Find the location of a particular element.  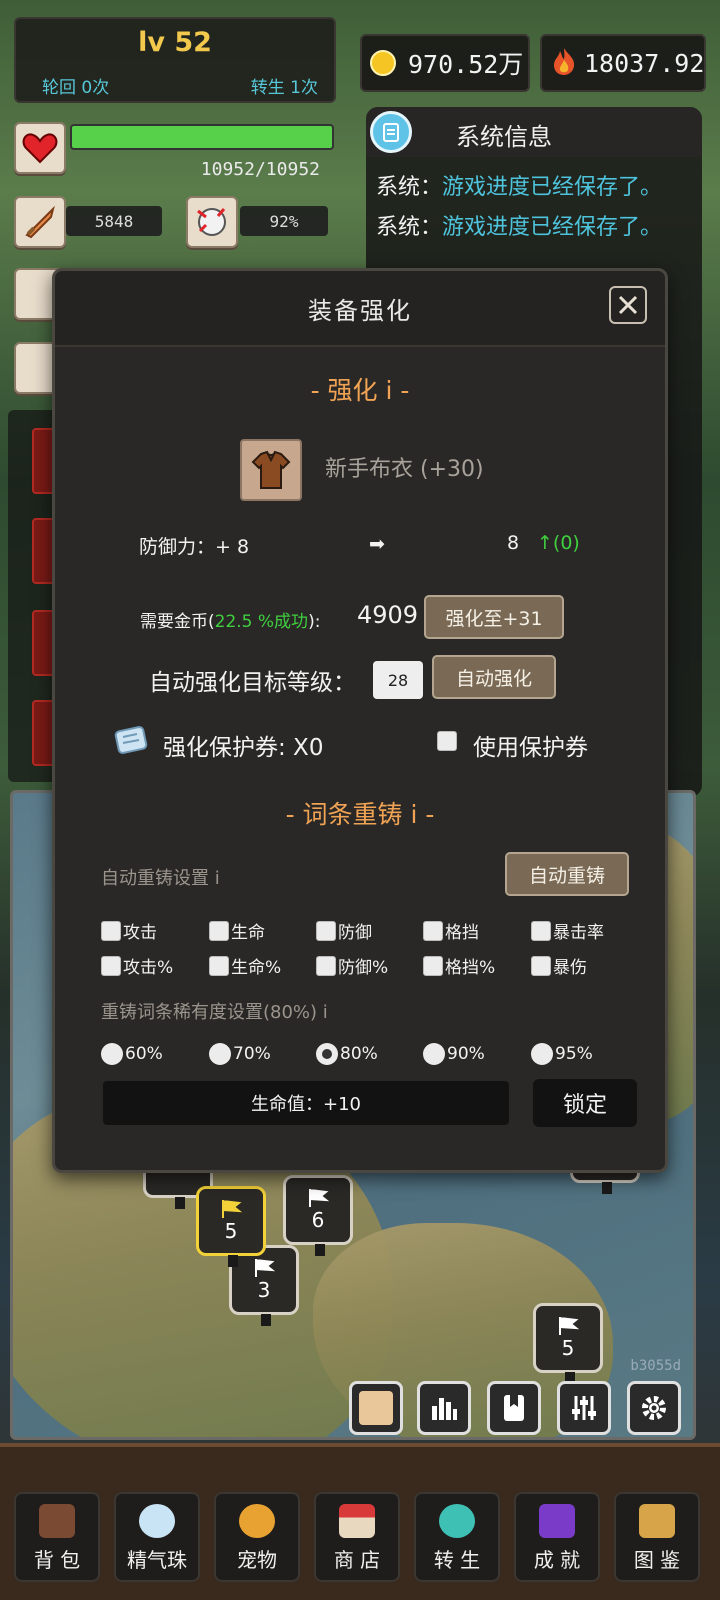

heart-icon is located at coordinates (40, 148).